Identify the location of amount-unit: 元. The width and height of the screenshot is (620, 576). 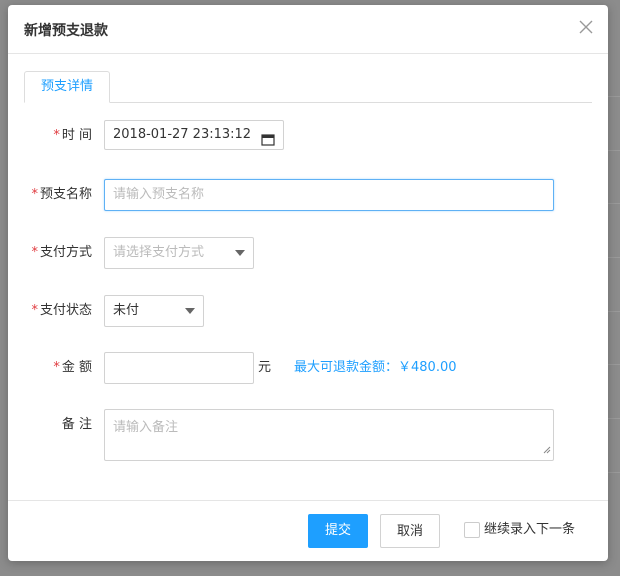
(265, 367).